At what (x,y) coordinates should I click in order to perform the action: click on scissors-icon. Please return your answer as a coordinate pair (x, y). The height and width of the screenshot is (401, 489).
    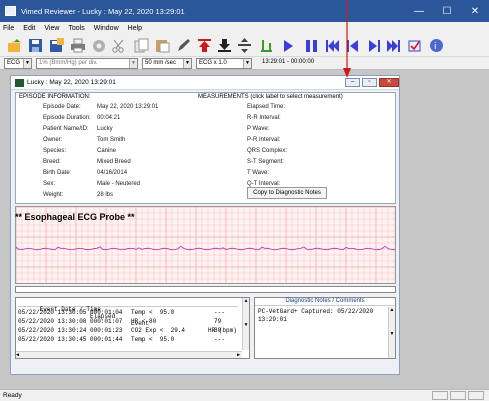
    Looking at the image, I should click on (118, 45).